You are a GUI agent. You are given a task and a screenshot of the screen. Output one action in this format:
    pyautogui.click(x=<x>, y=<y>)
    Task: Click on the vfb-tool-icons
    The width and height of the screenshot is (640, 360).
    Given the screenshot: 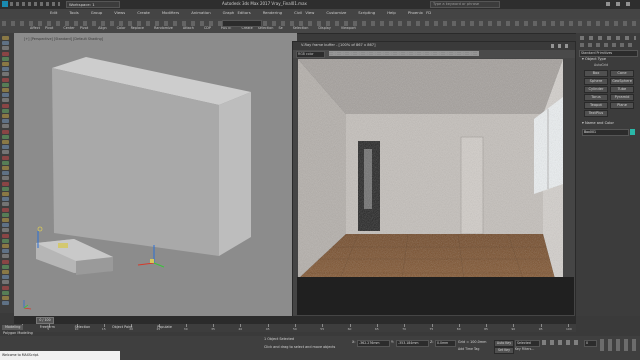 What is the action you would take?
    pyautogui.click(x=404, y=53)
    